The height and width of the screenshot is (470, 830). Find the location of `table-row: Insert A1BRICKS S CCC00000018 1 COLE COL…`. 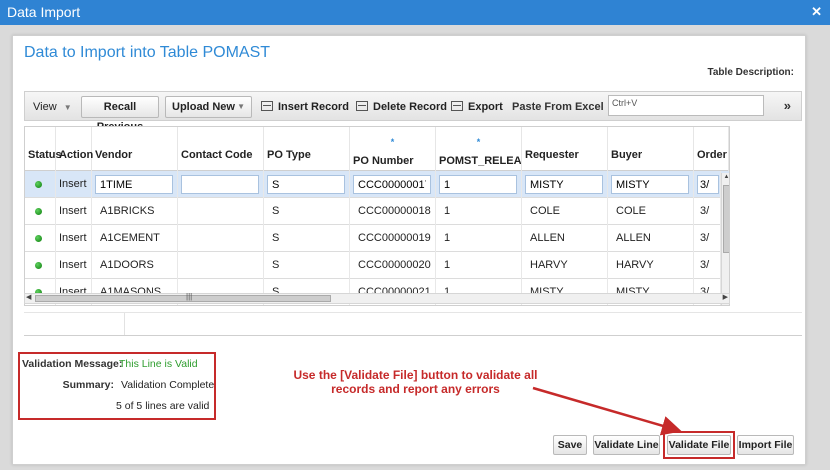

table-row: Insert A1BRICKS S CCC00000018 1 COLE COL… is located at coordinates (377, 211).